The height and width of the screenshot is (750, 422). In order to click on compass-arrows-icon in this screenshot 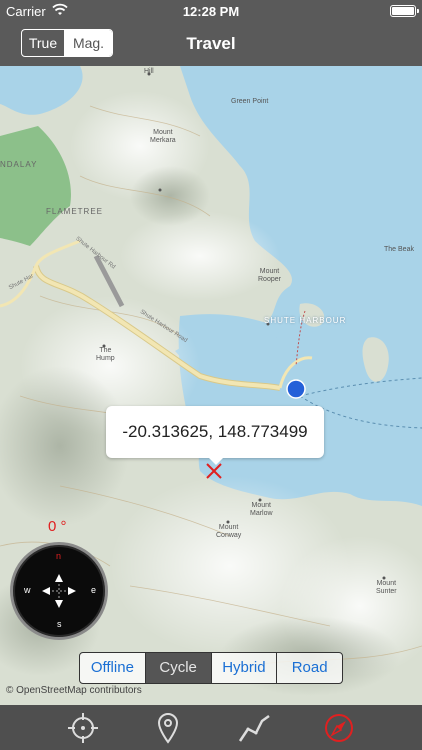, I will do `click(59, 591)`.